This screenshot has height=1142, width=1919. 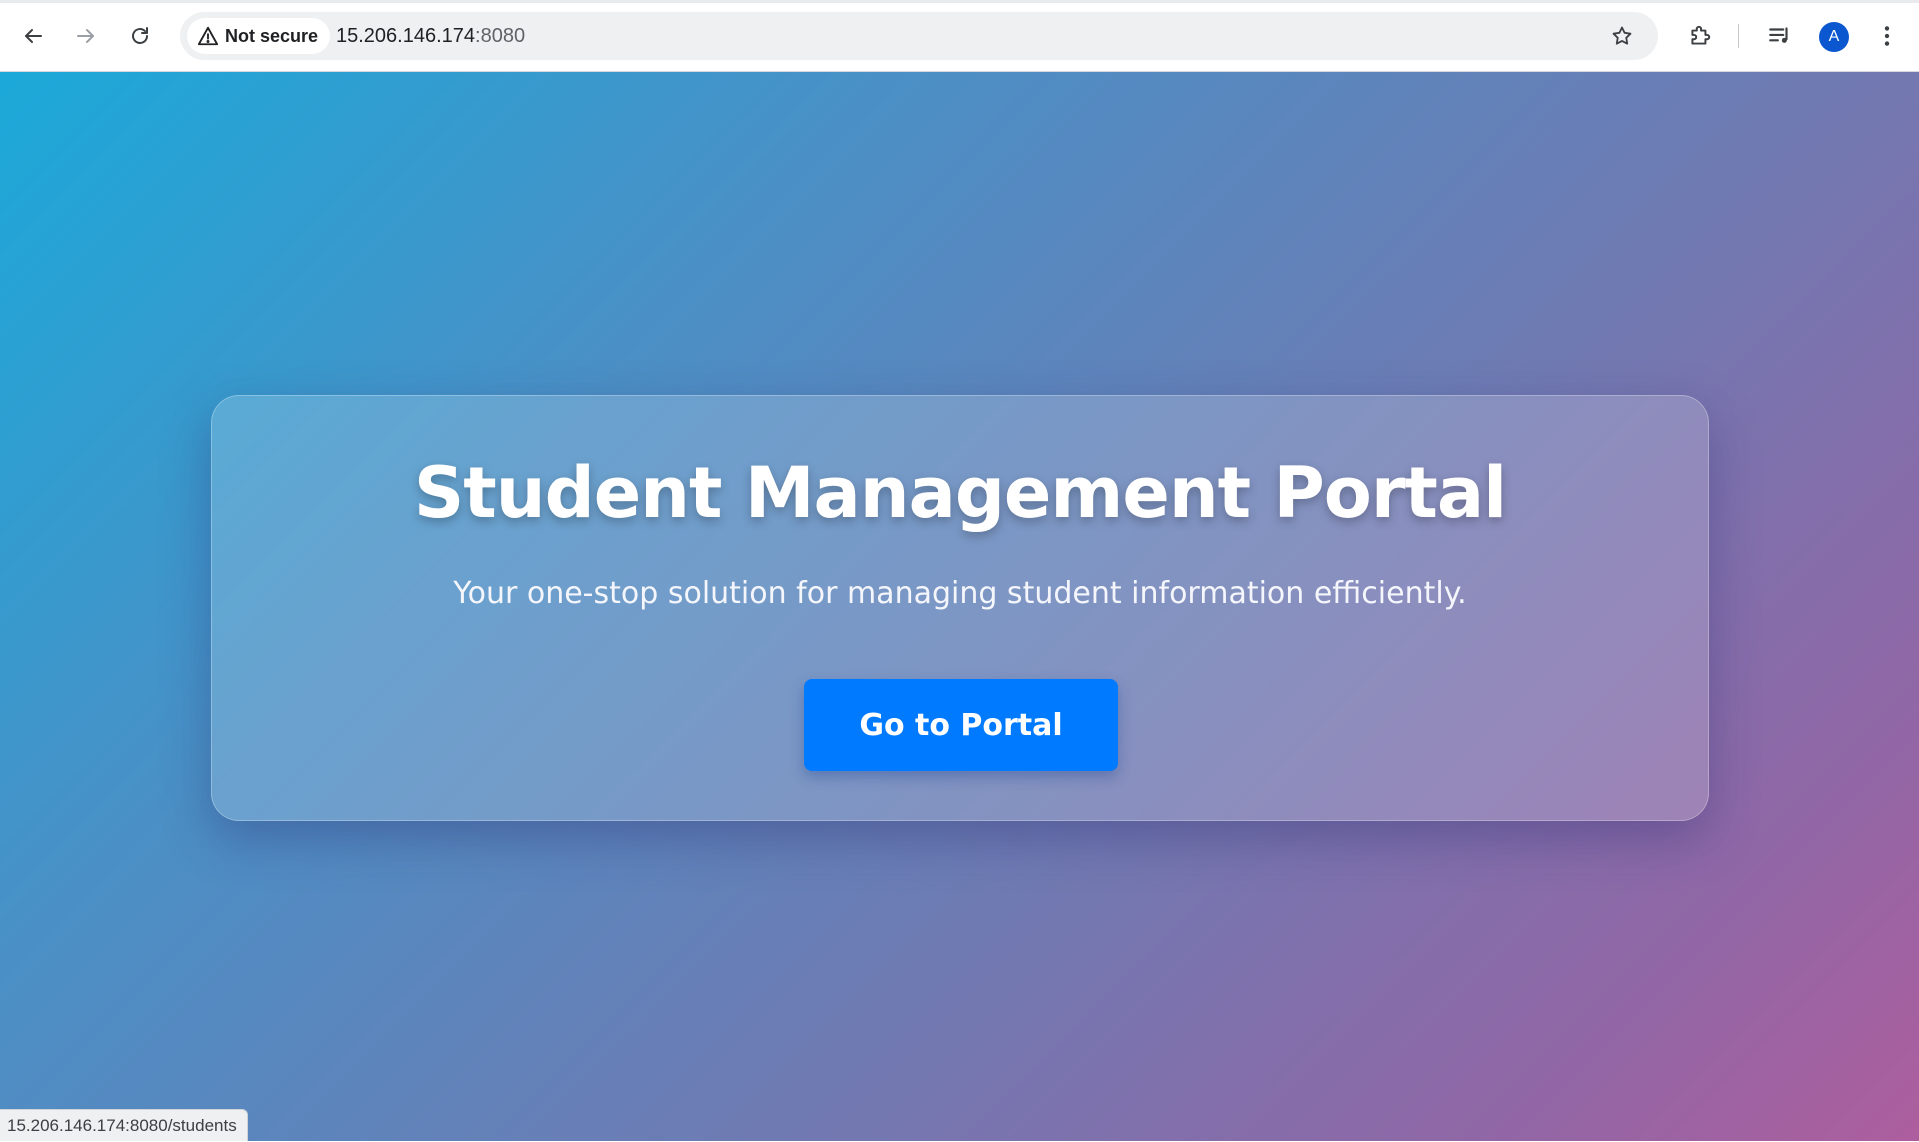 What do you see at coordinates (919, 36) in the screenshot?
I see `address-bar: Not secure 15.206.146.174:8080` at bounding box center [919, 36].